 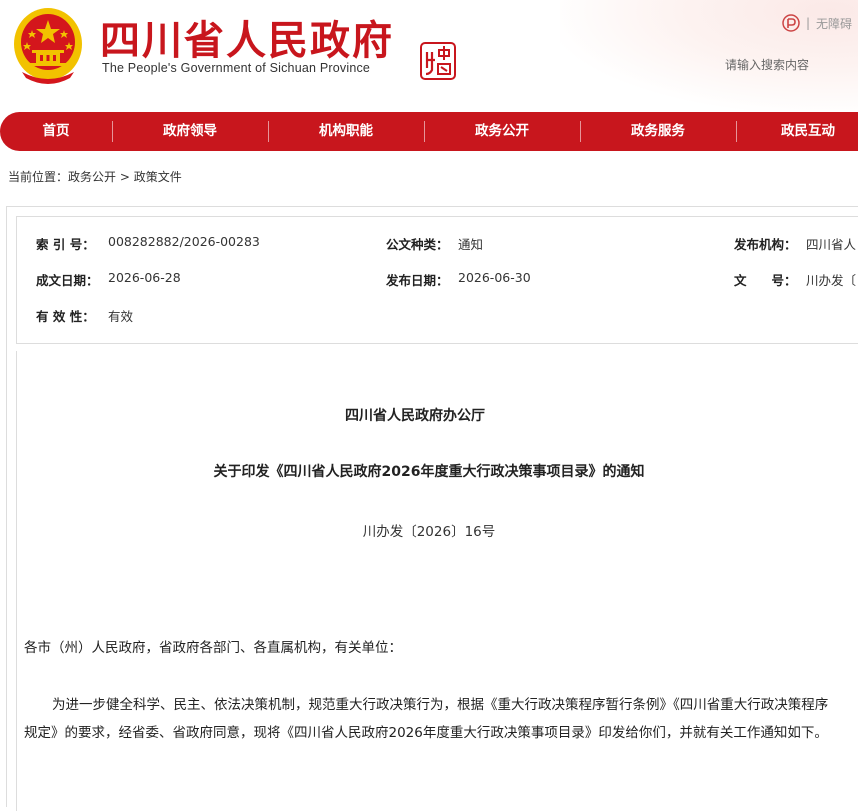 What do you see at coordinates (765, 244) in the screenshot?
I see `meta-org-label: 发布机构：` at bounding box center [765, 244].